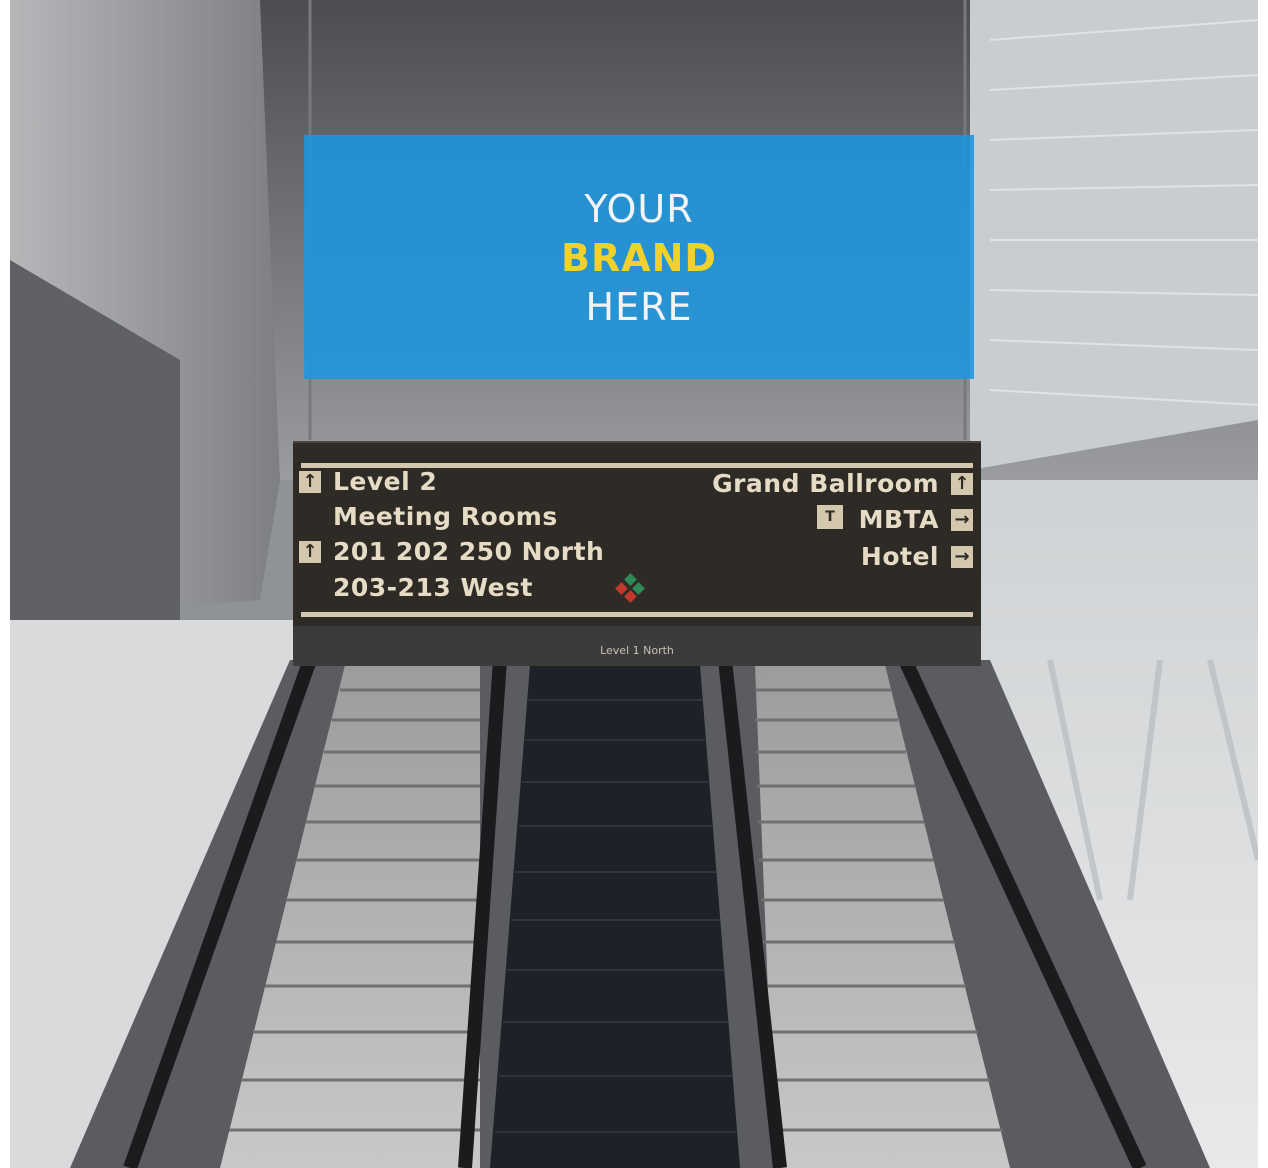 The height and width of the screenshot is (1168, 1268). Describe the element at coordinates (469, 551) in the screenshot. I see `sign-rooms-north: 201 202 250 North` at that location.